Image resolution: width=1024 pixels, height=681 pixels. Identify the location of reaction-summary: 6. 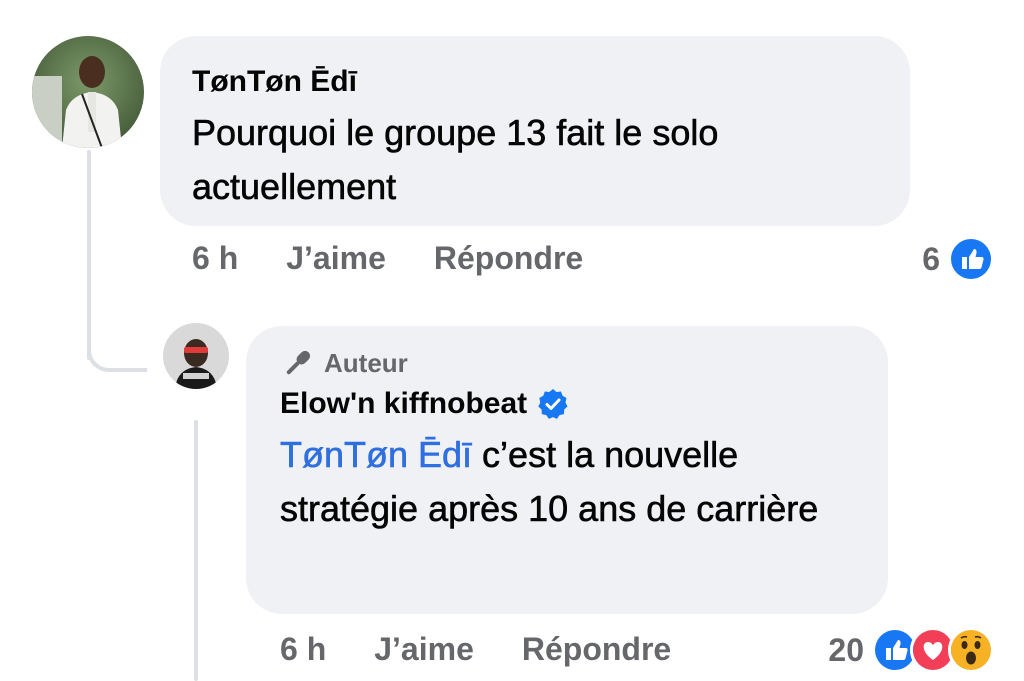
(958, 259).